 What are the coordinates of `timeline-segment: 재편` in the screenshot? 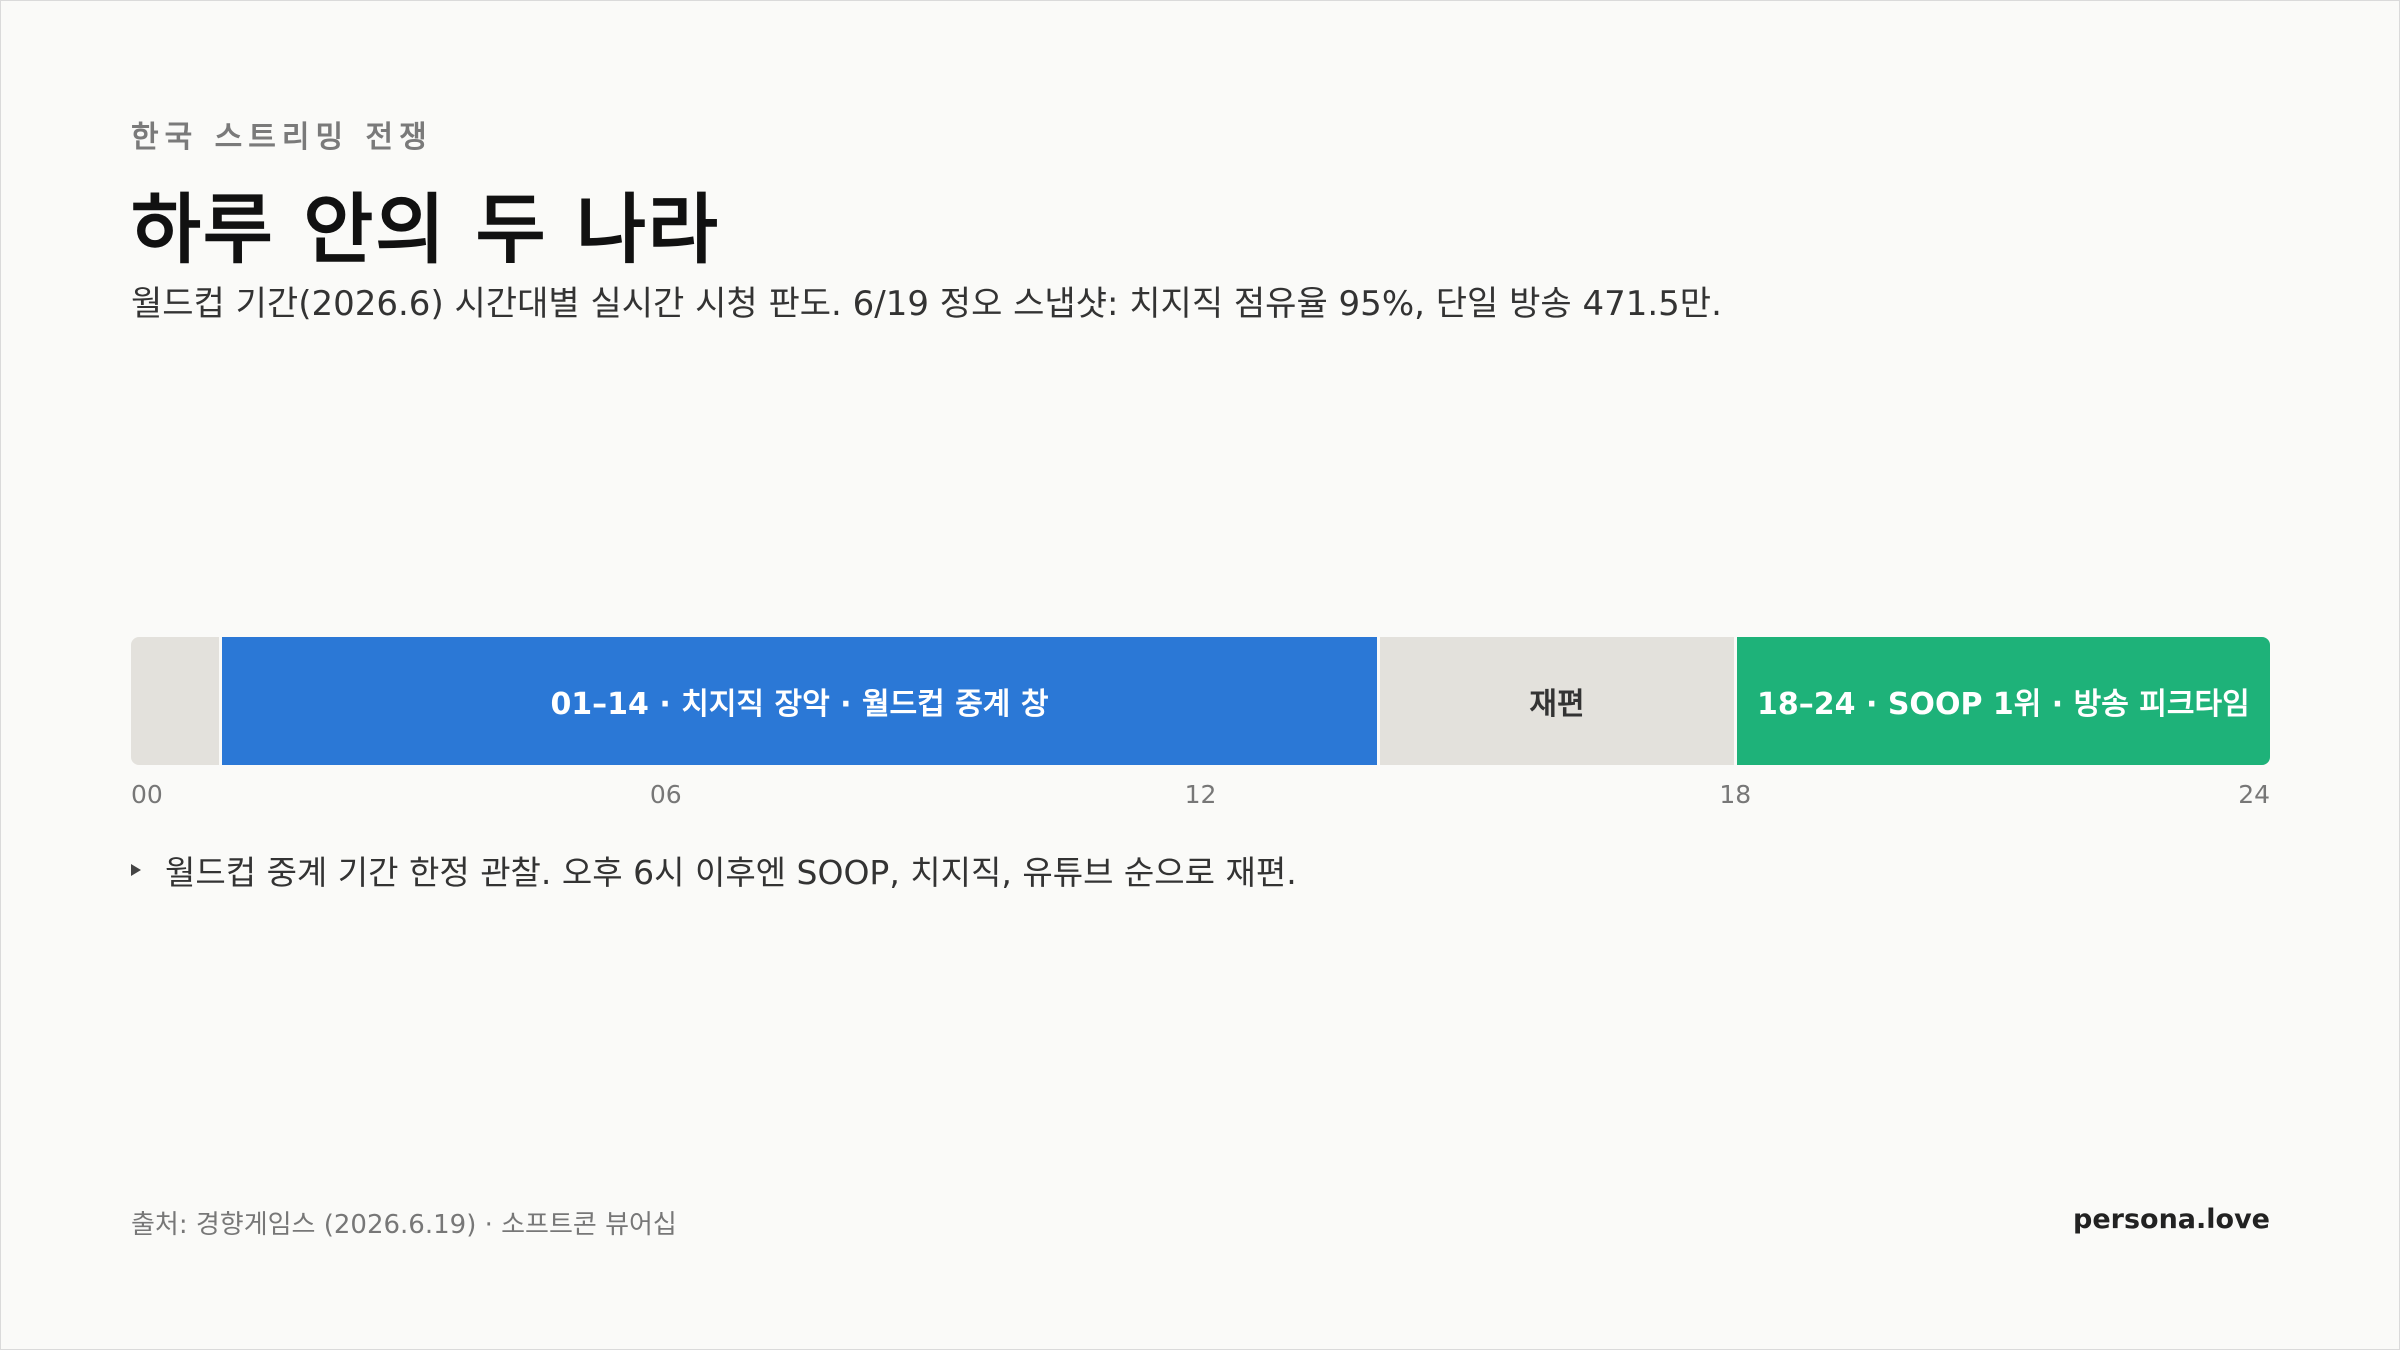 It's located at (1557, 701).